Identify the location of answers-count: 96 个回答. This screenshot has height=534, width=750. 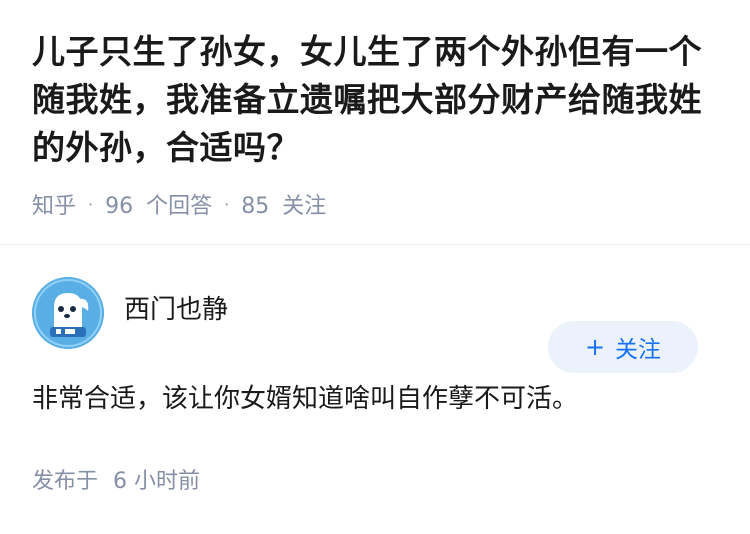
(158, 204).